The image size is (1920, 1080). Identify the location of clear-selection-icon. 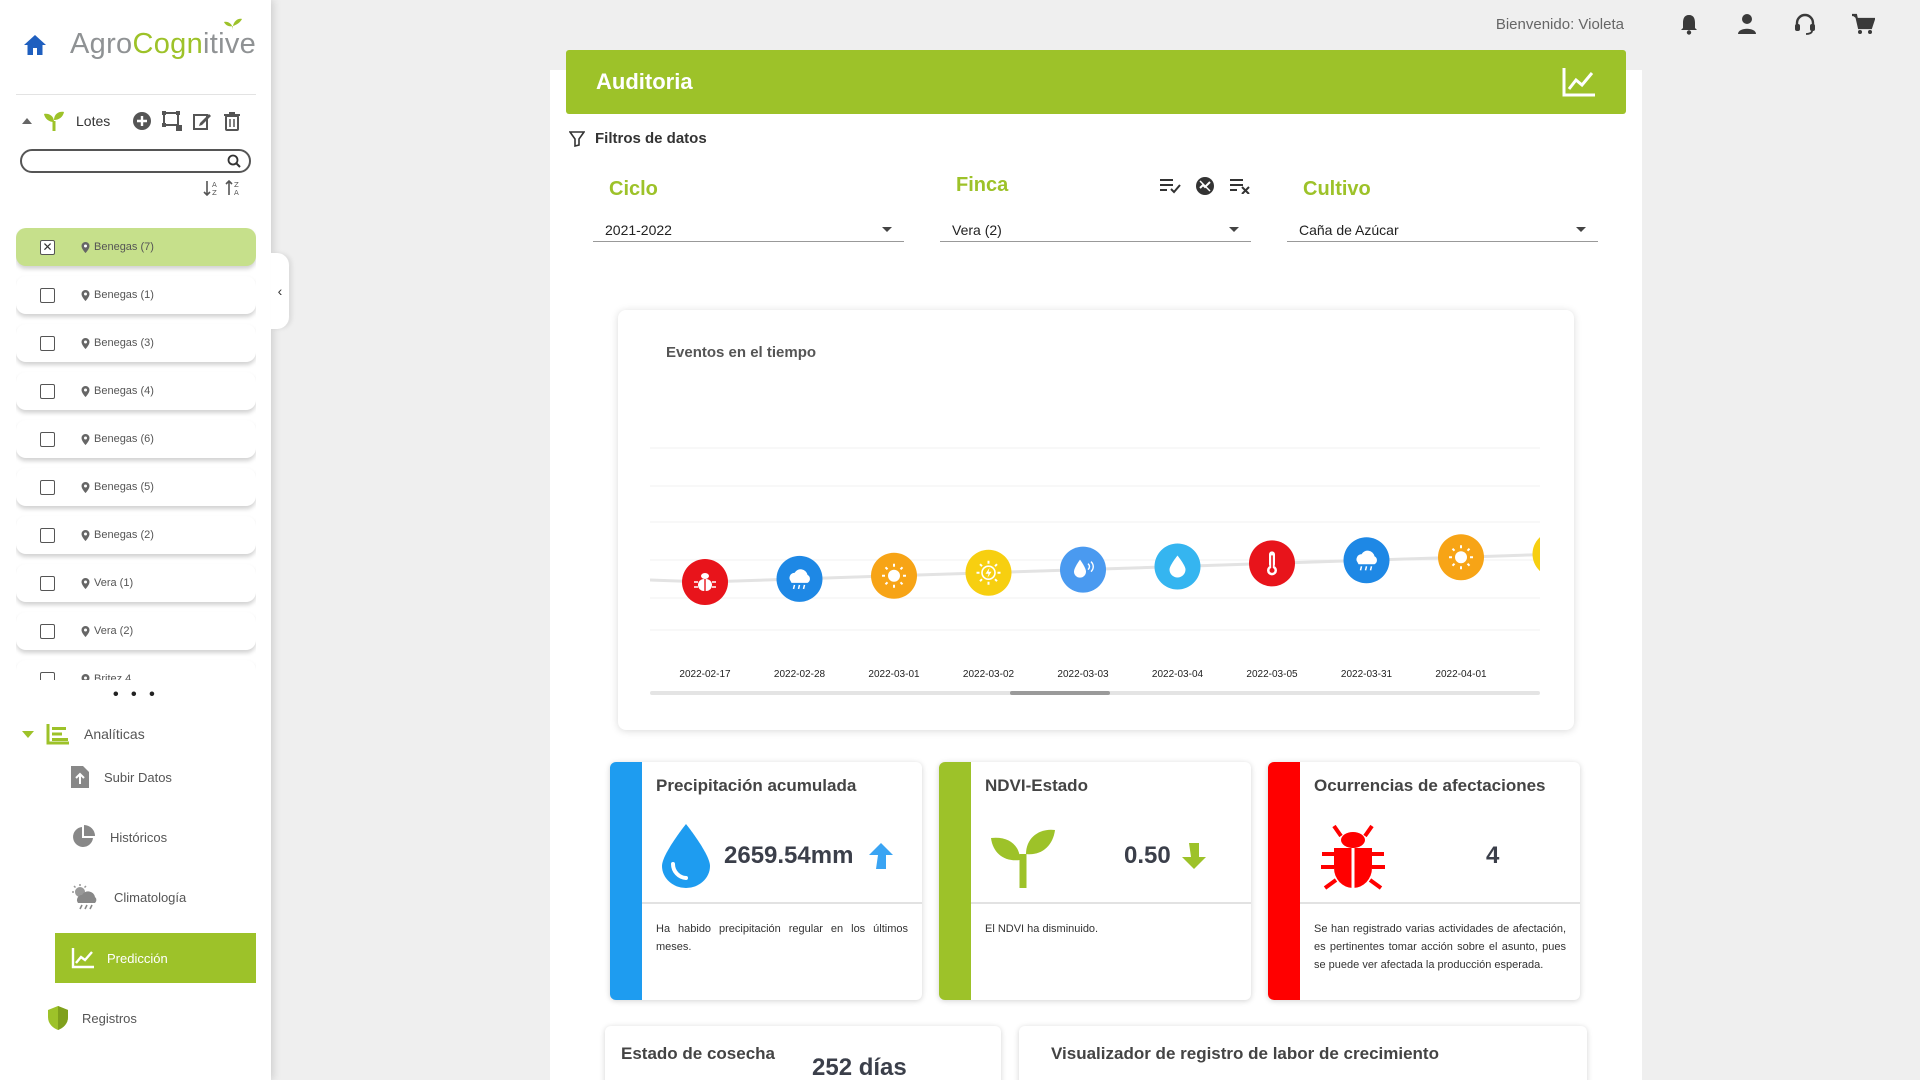
(1240, 185).